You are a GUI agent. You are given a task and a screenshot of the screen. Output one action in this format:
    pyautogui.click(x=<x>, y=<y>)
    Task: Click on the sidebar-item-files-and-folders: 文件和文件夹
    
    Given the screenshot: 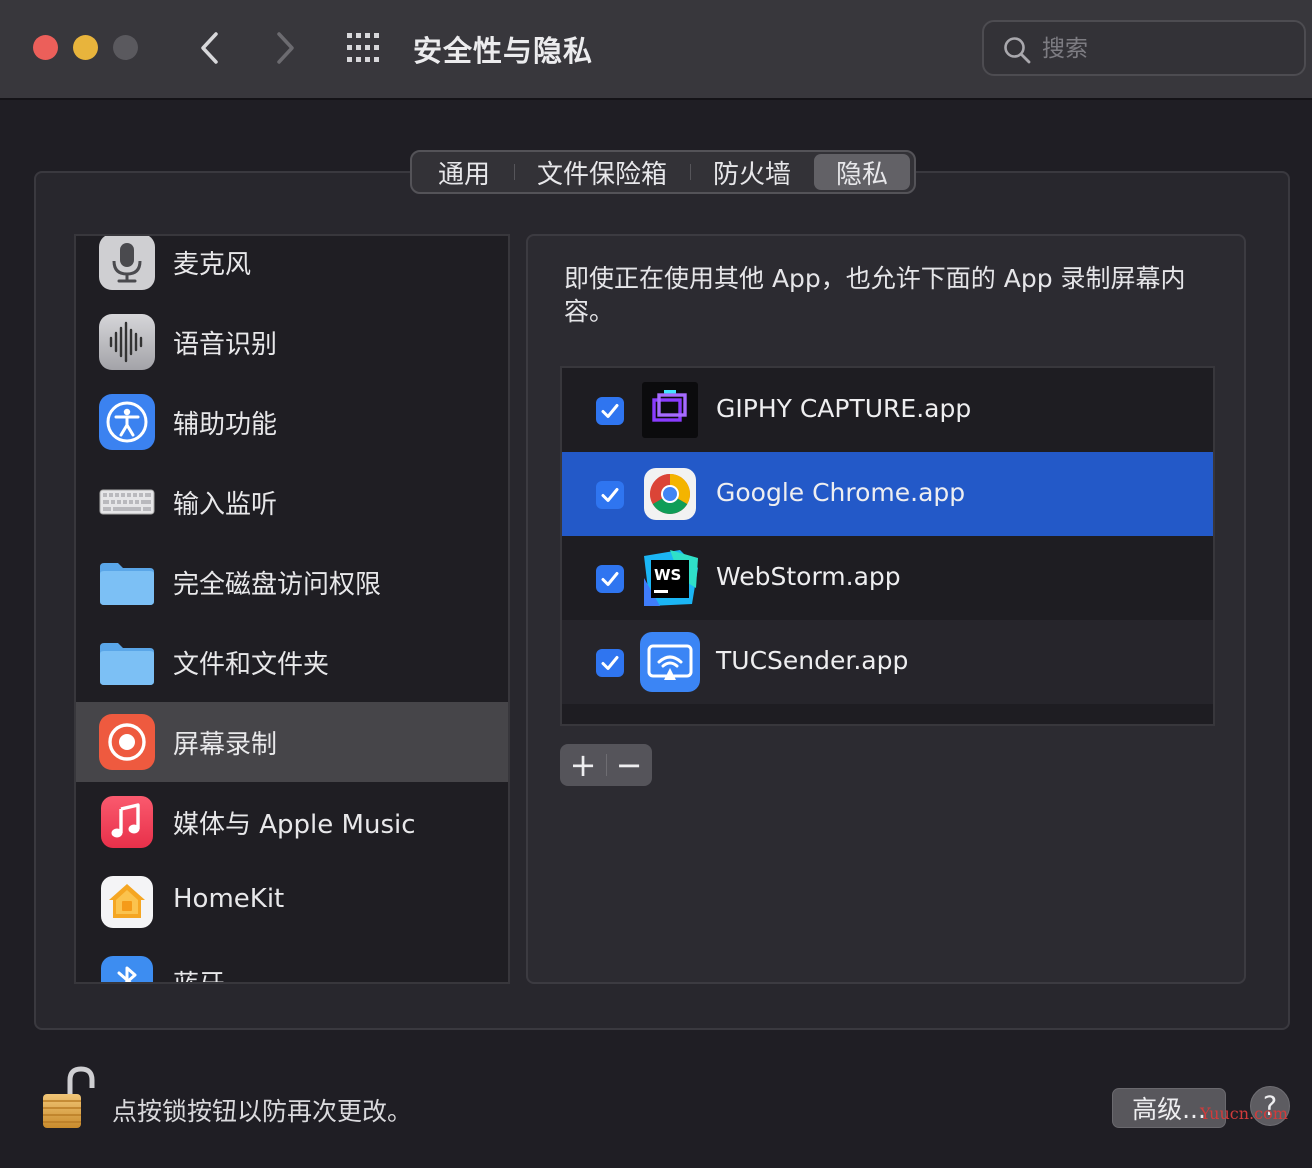 What is the action you would take?
    pyautogui.click(x=292, y=662)
    